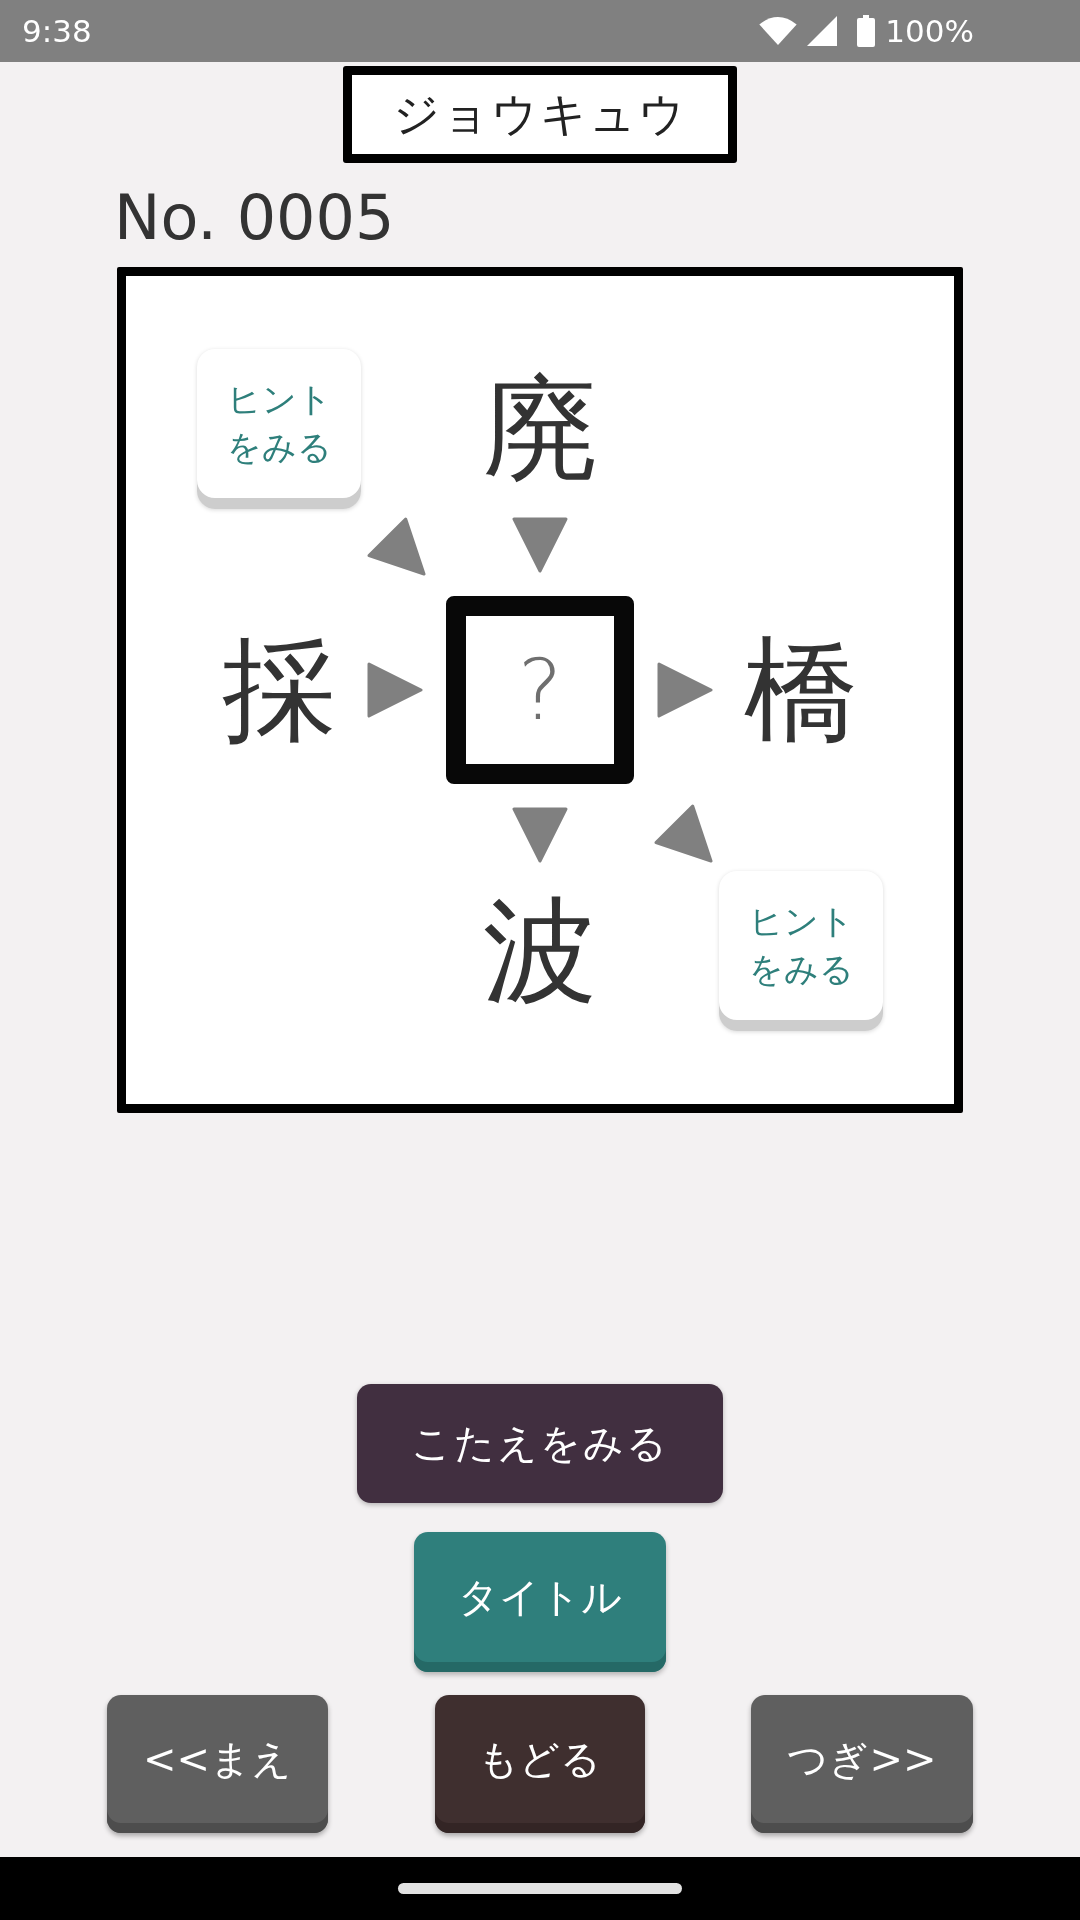  What do you see at coordinates (862, 1764) in the screenshot?
I see `next-button: つぎ>>` at bounding box center [862, 1764].